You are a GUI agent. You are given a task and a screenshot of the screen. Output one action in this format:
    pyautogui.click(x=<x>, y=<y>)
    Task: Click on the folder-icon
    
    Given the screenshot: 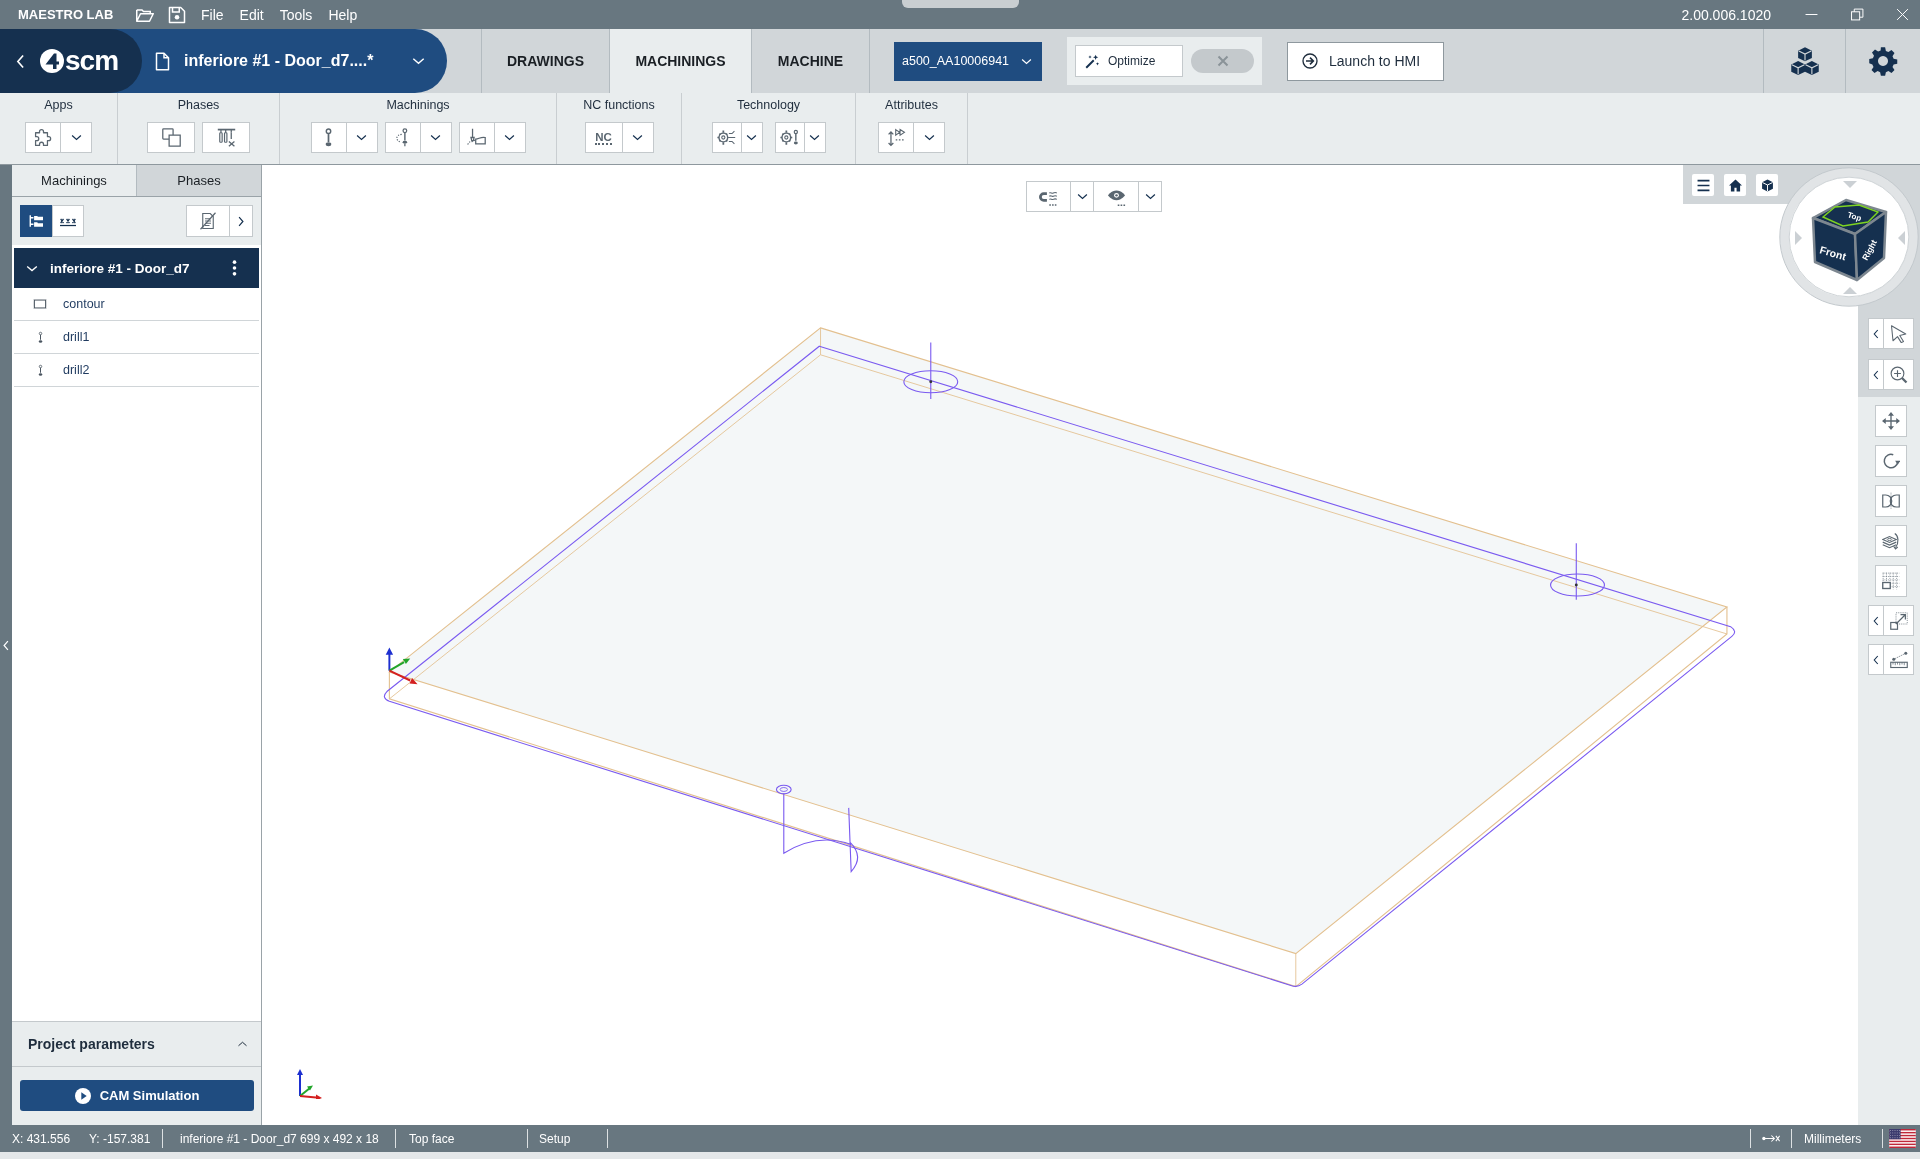 What is the action you would take?
    pyautogui.click(x=145, y=14)
    